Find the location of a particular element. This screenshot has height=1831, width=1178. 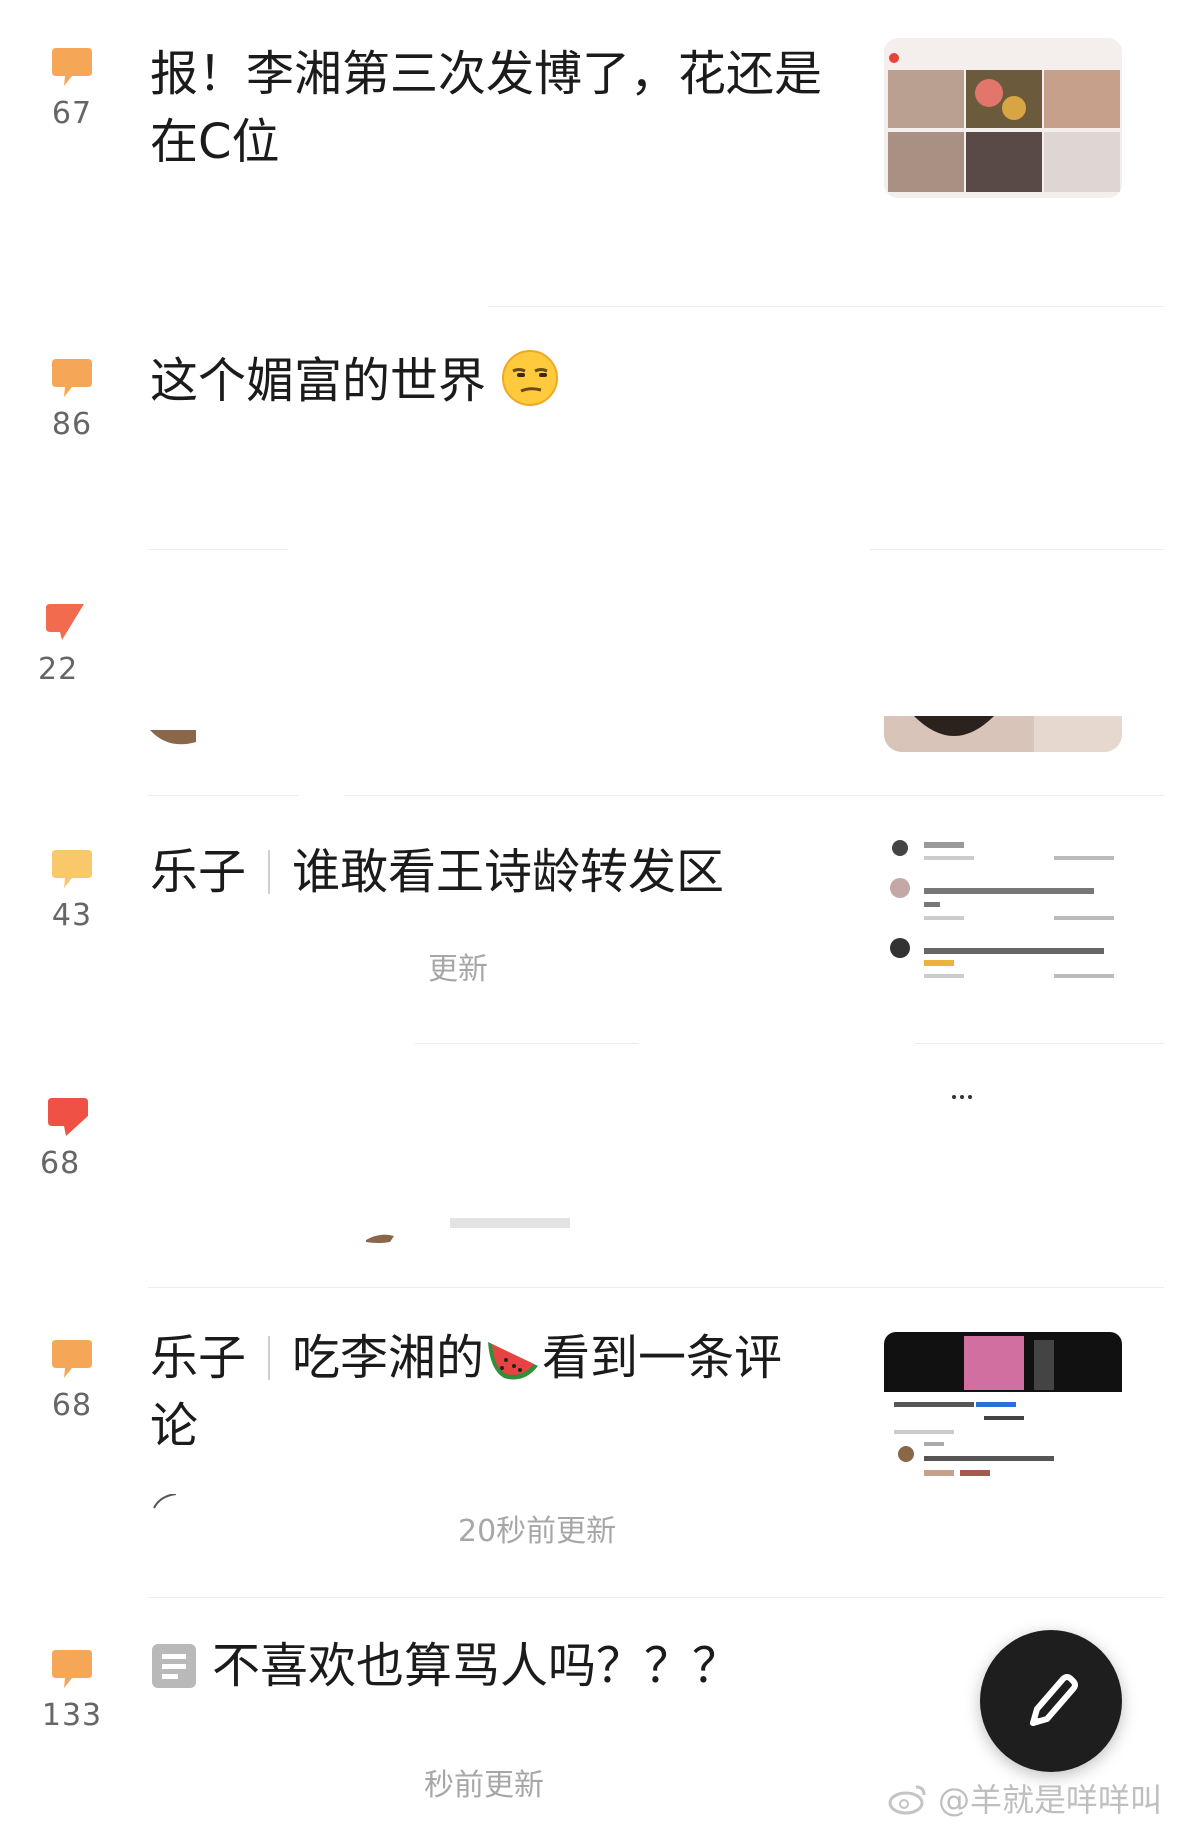

post-title: 不喜欢也算骂人吗？？？ is located at coordinates (445, 1666).